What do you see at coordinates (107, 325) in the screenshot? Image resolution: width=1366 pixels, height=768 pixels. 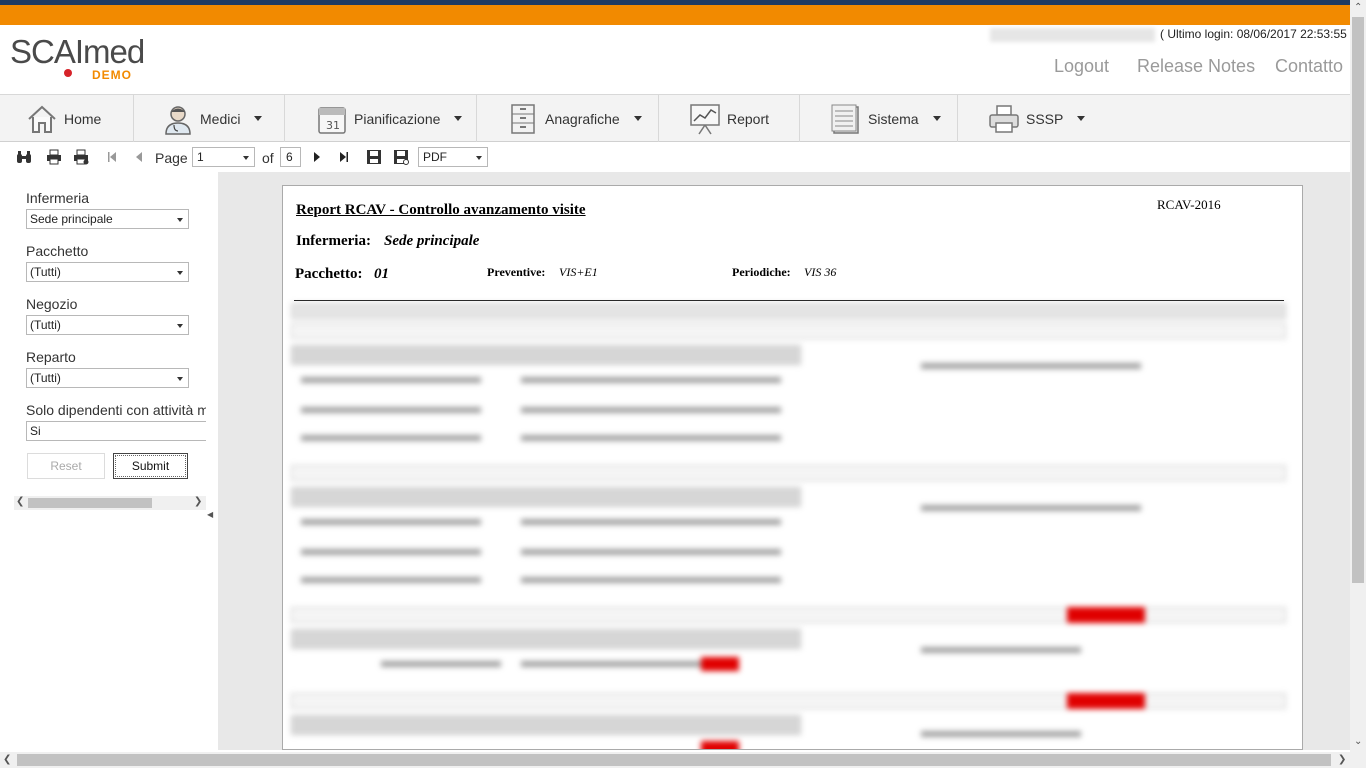 I see `negozio-select: (Tutti)` at bounding box center [107, 325].